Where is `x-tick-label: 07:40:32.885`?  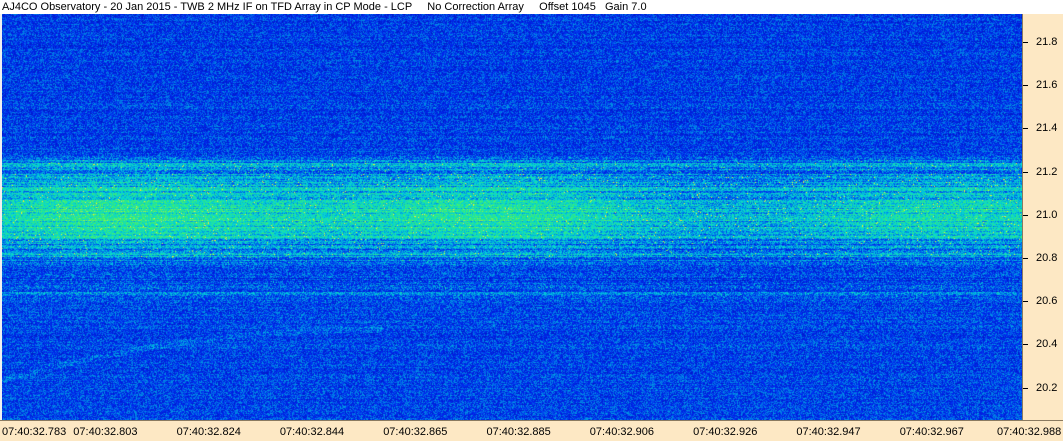
x-tick-label: 07:40:32.885 is located at coordinates (518, 432).